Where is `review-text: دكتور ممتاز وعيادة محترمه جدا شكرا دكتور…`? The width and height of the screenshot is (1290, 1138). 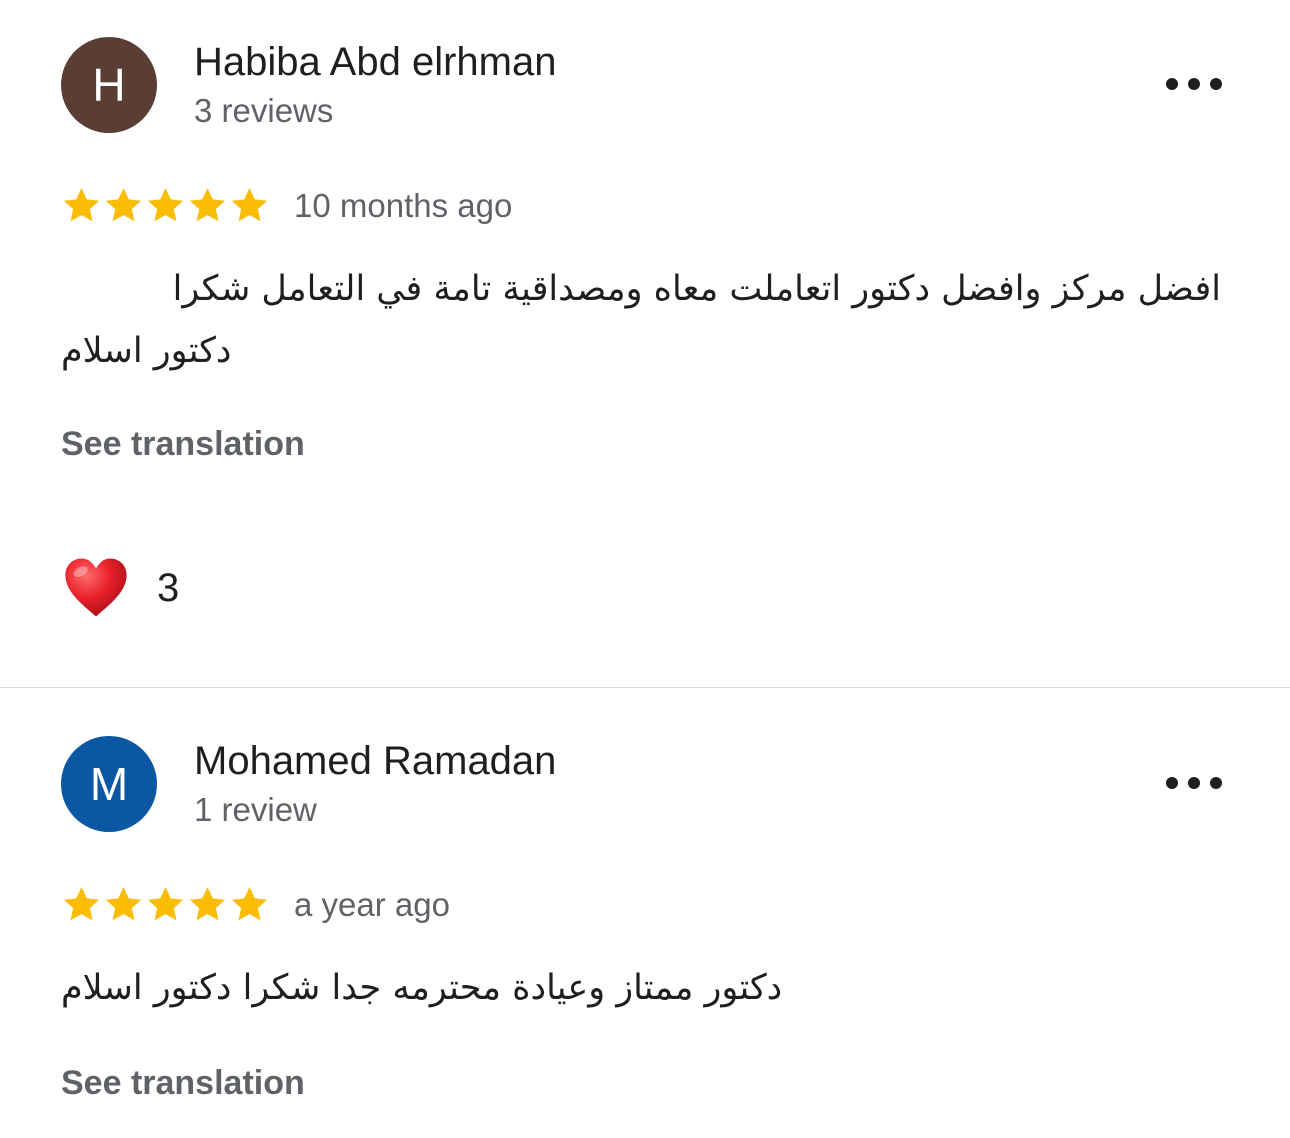 review-text: دكتور ممتاز وعيادة محترمه جدا شكرا دكتور… is located at coordinates (422, 988).